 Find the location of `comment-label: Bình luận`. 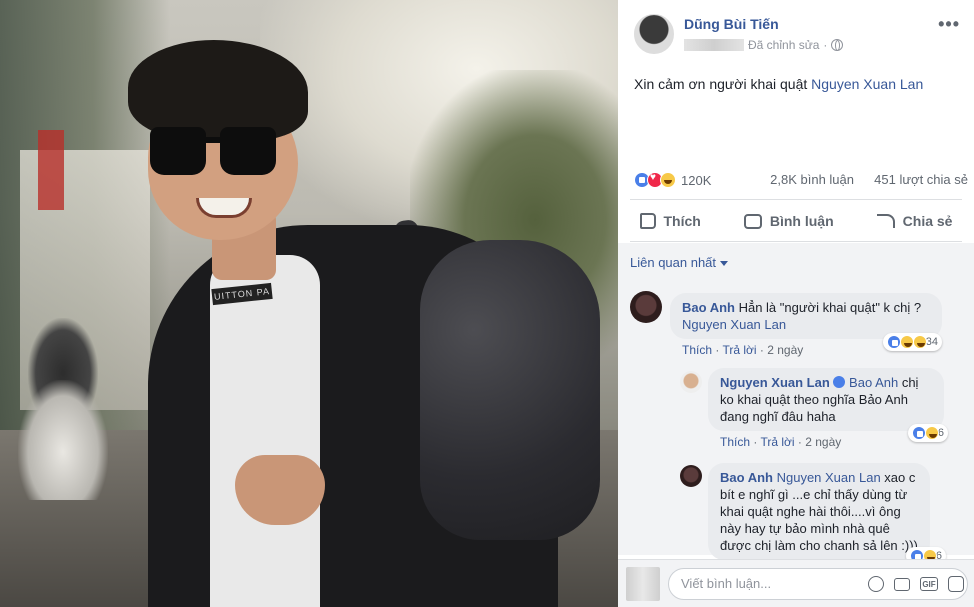

comment-label: Bình luận is located at coordinates (801, 221).